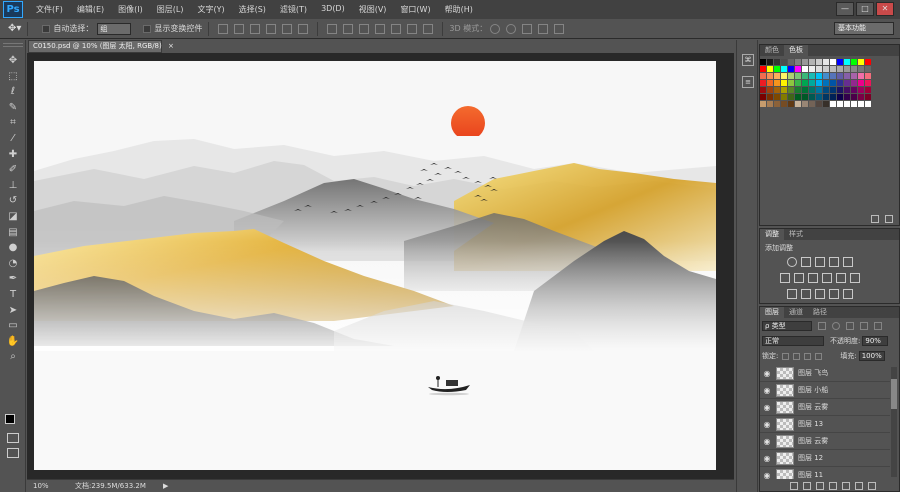 This screenshot has height=492, width=900. Describe the element at coordinates (13, 201) in the screenshot. I see `history-brush-tool-icon: ↺` at that location.